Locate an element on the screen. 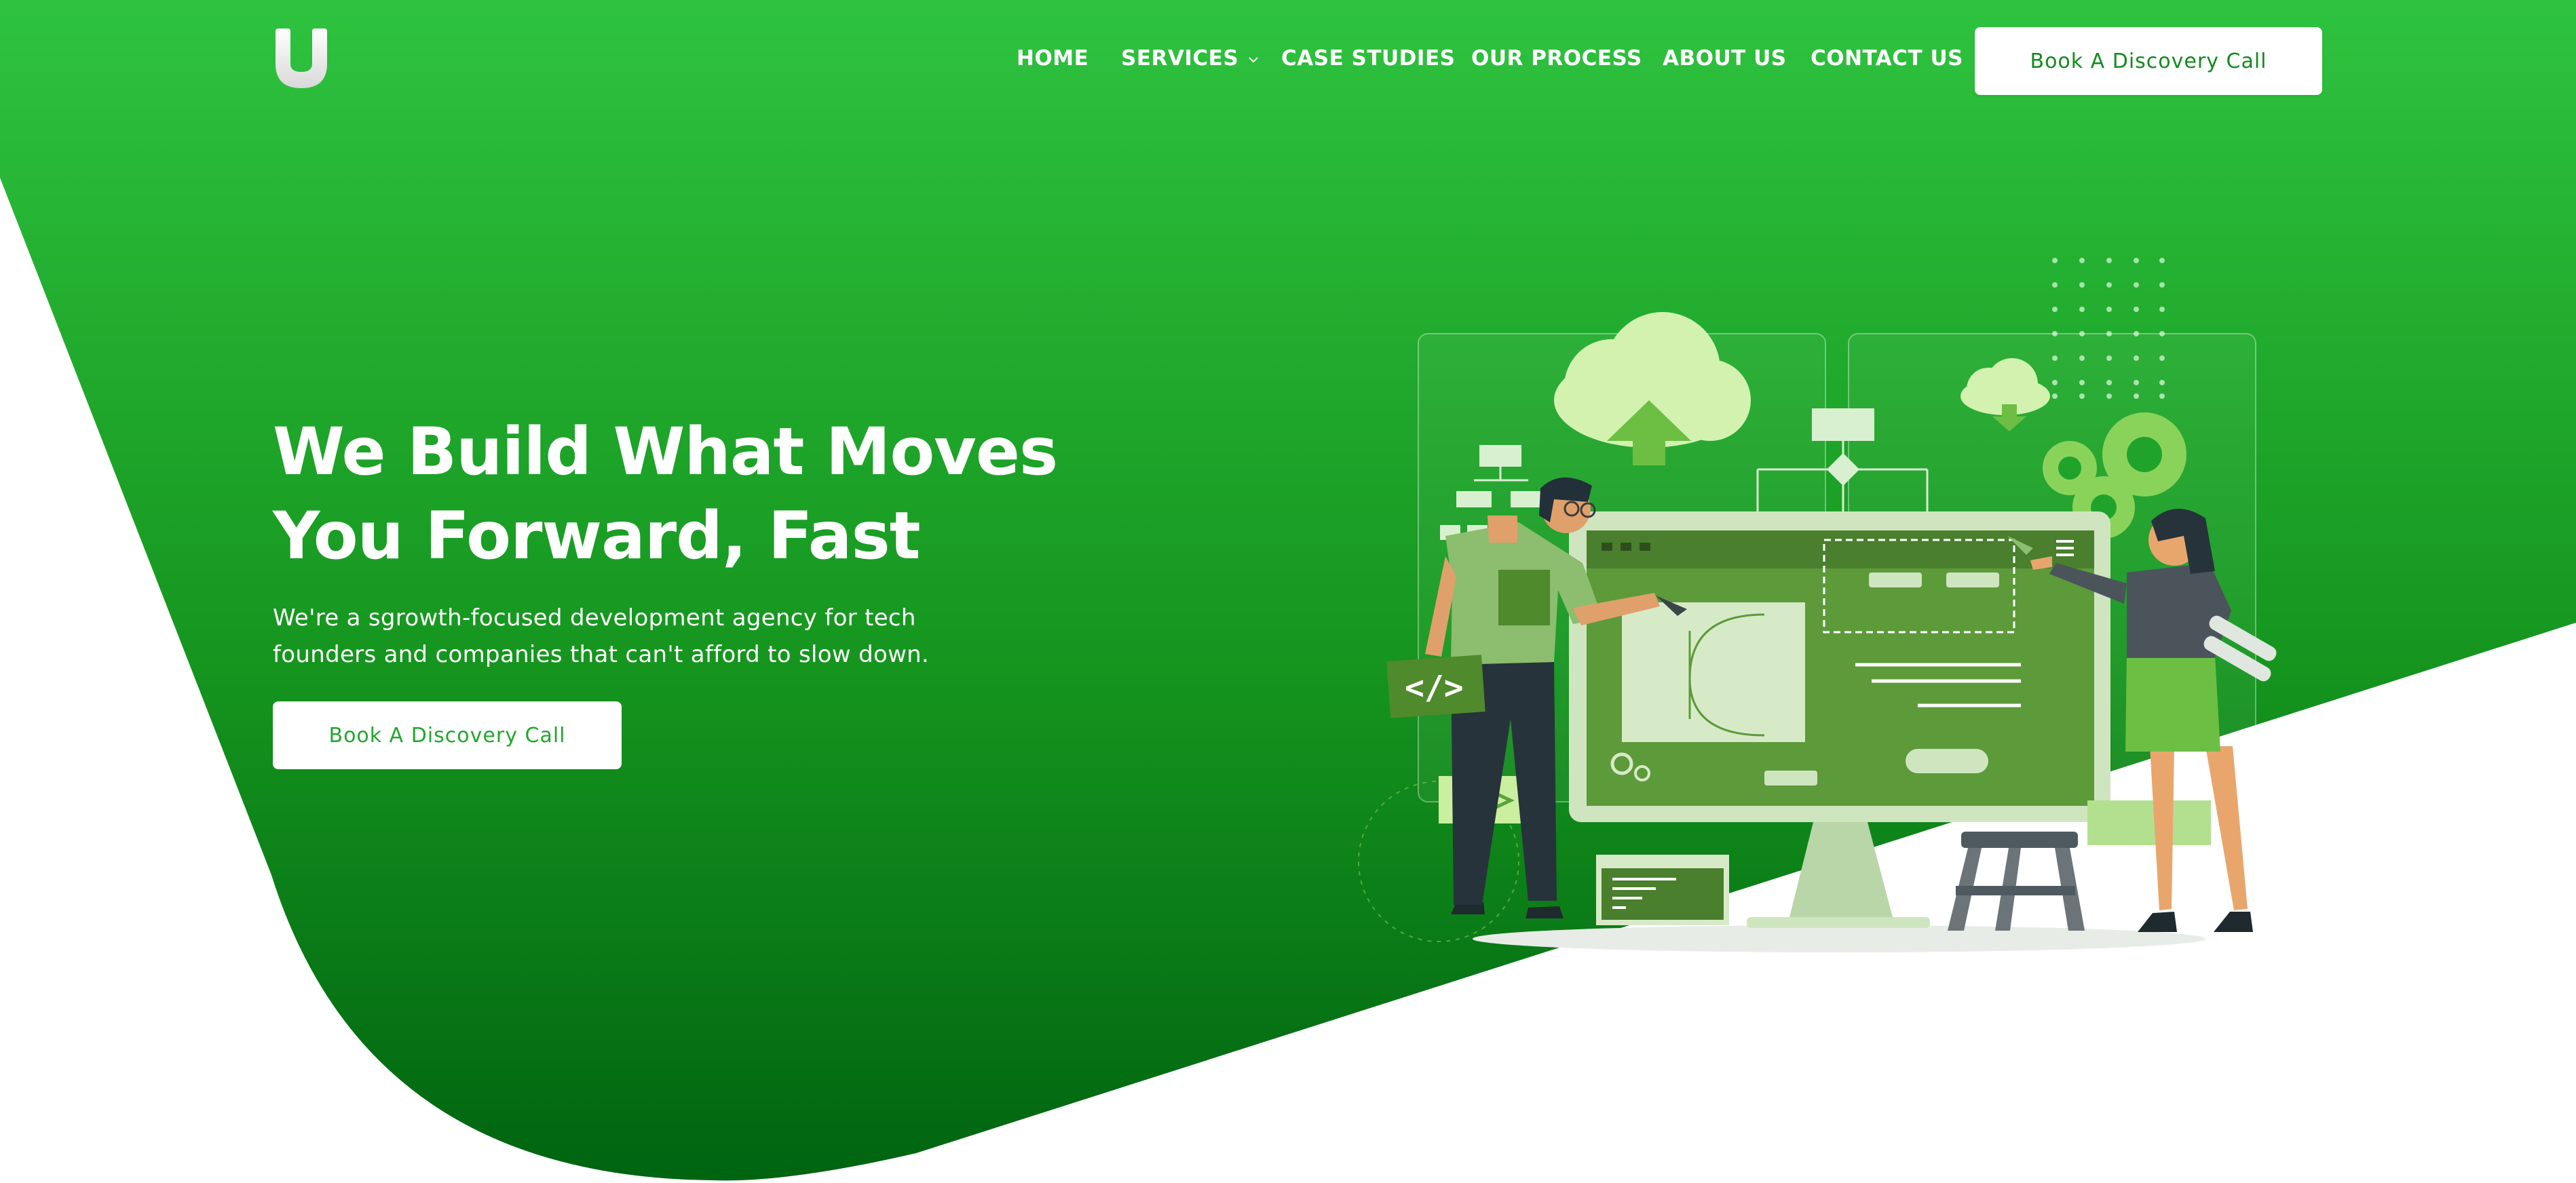 The image size is (2576, 1183). nav-contact-us: CONTACT US is located at coordinates (1887, 59).